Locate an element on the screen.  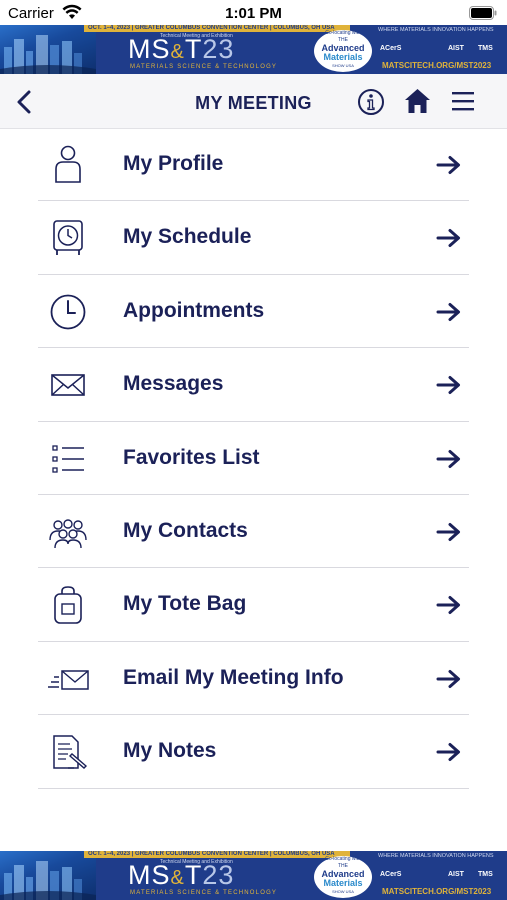
navigation-bar: MY MEETING is located at coordinates (253, 101).